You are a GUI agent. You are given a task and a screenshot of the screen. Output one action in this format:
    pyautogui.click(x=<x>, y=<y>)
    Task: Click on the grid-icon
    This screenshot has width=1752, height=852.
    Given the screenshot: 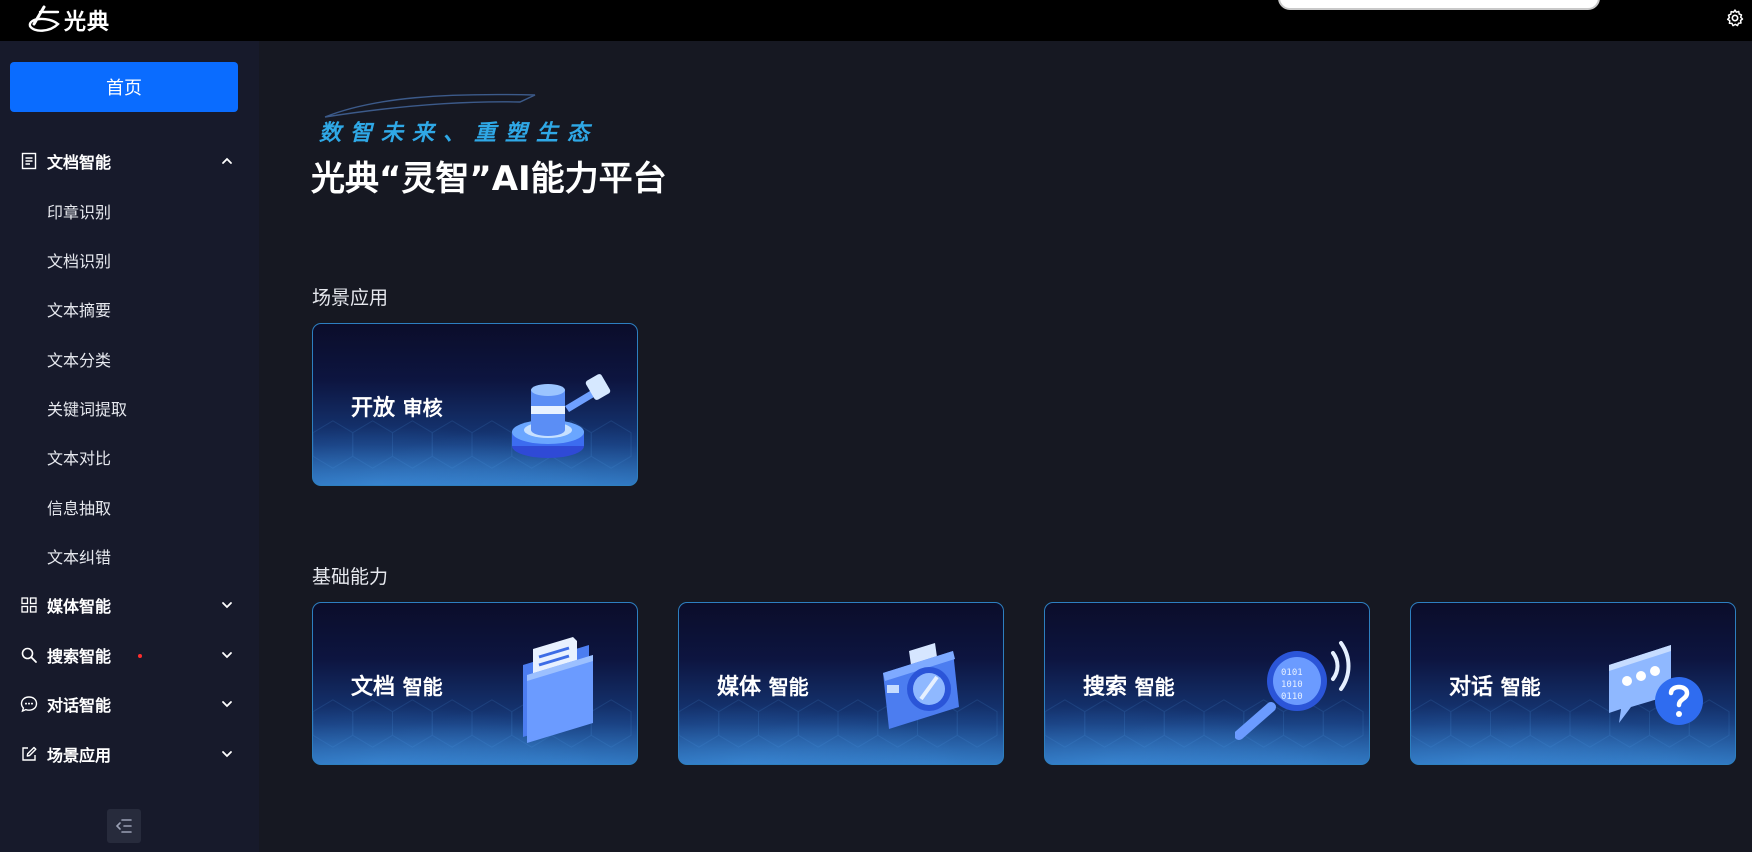 What is the action you would take?
    pyautogui.click(x=29, y=605)
    